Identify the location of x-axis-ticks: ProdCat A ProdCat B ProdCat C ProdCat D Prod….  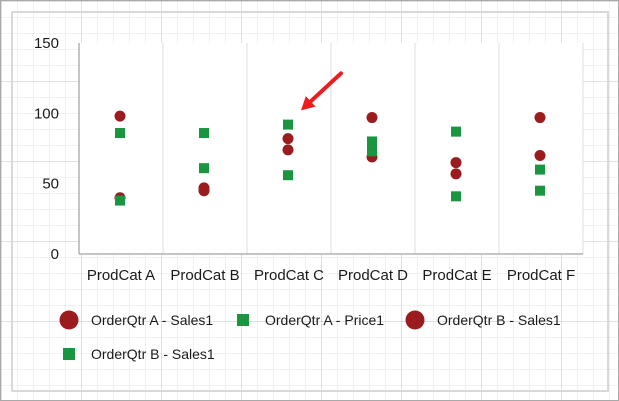
(331, 275).